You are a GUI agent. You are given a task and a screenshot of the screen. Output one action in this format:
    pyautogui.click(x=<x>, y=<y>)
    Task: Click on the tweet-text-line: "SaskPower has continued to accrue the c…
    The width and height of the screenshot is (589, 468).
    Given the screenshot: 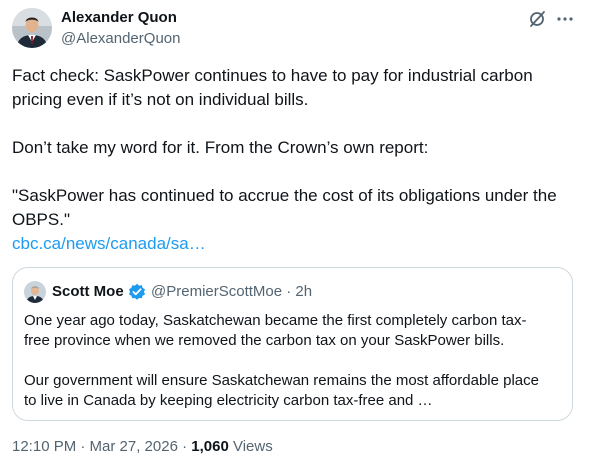 What is the action you would take?
    pyautogui.click(x=284, y=195)
    